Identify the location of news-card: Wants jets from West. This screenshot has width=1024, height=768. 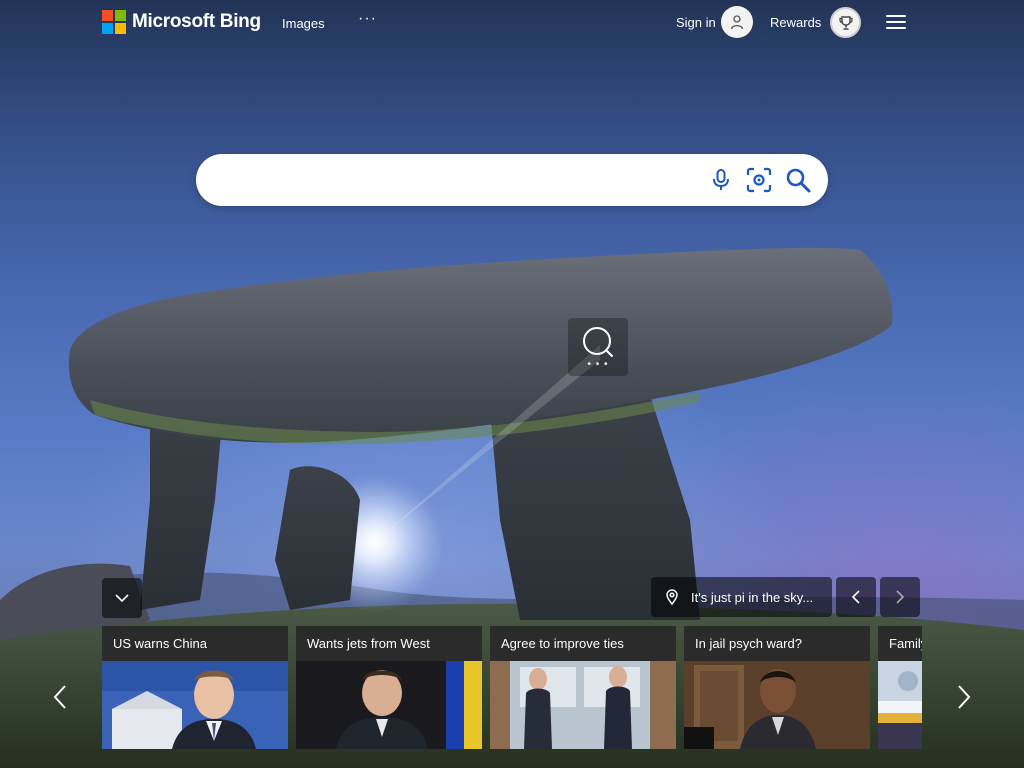
(389, 687).